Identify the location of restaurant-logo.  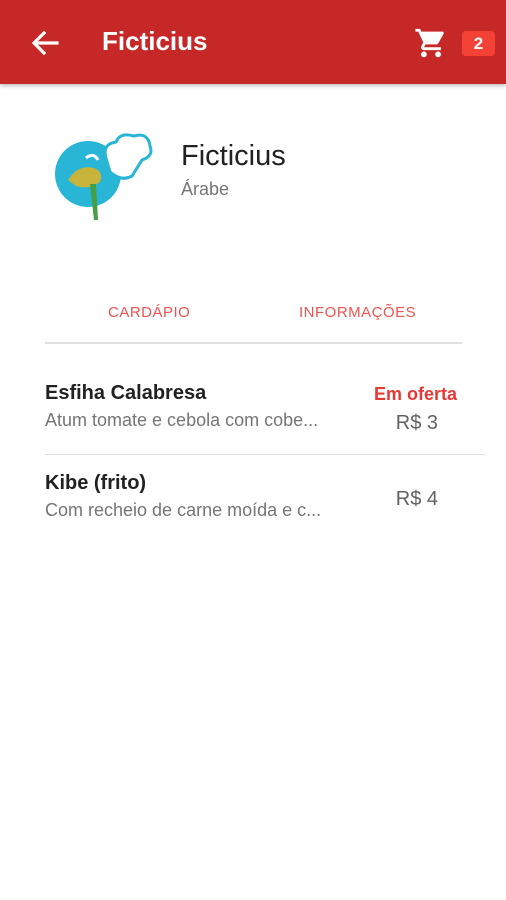
(102, 176).